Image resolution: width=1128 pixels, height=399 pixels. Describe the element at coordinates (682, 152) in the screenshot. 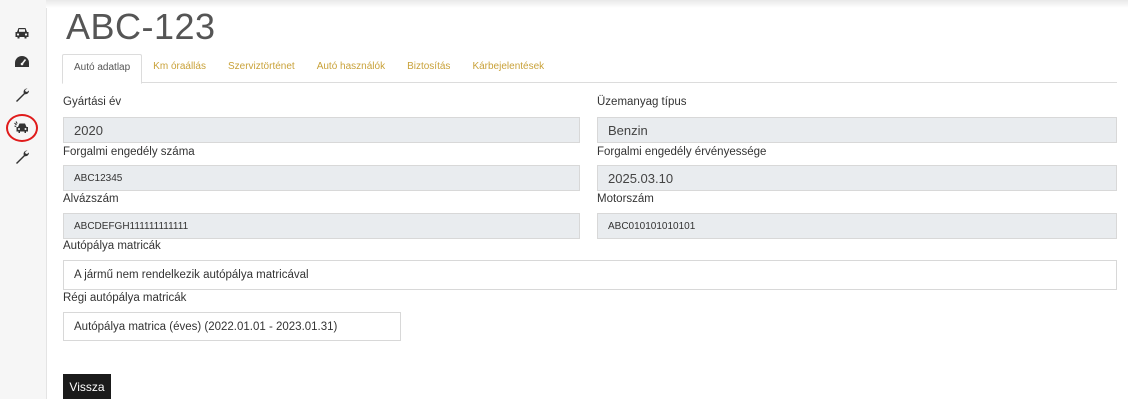

I see `registration-validity-label: Forgalmi engedély érvényessége` at that location.